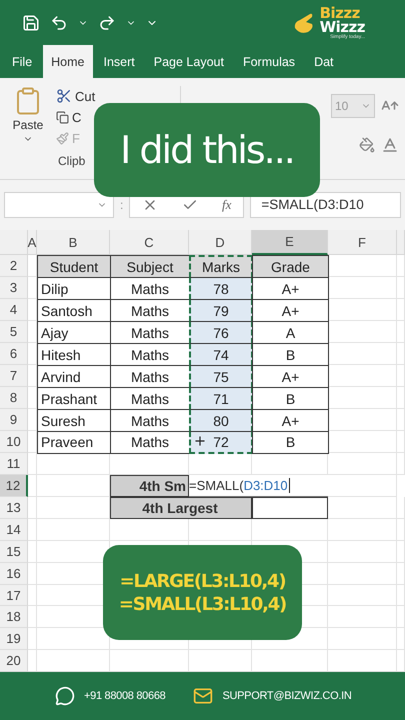 This screenshot has width=405, height=720. Describe the element at coordinates (59, 23) in the screenshot. I see `undo-icon` at that location.